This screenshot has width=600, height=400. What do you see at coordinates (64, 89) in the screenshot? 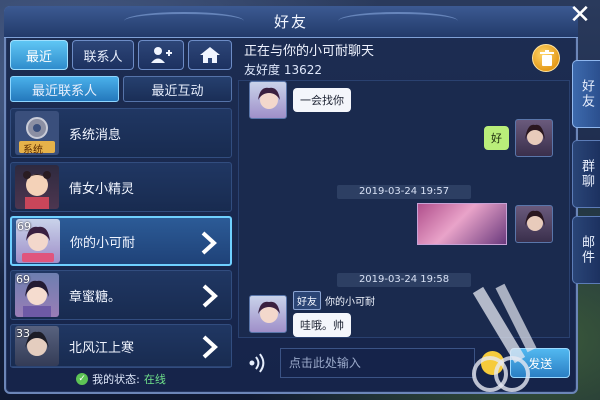
I see `tab-recent-contacts: 最近联系人` at bounding box center [64, 89].